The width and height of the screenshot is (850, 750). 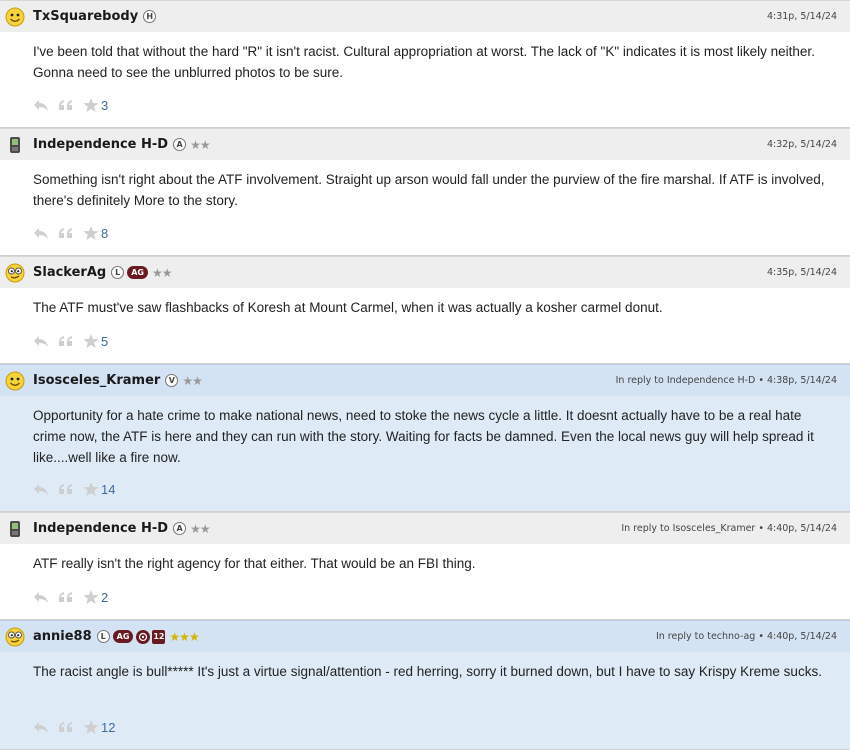 I want to click on post-header: SlackerAg L AG ★★ 4:35p, 5/14/24, so click(x=425, y=272).